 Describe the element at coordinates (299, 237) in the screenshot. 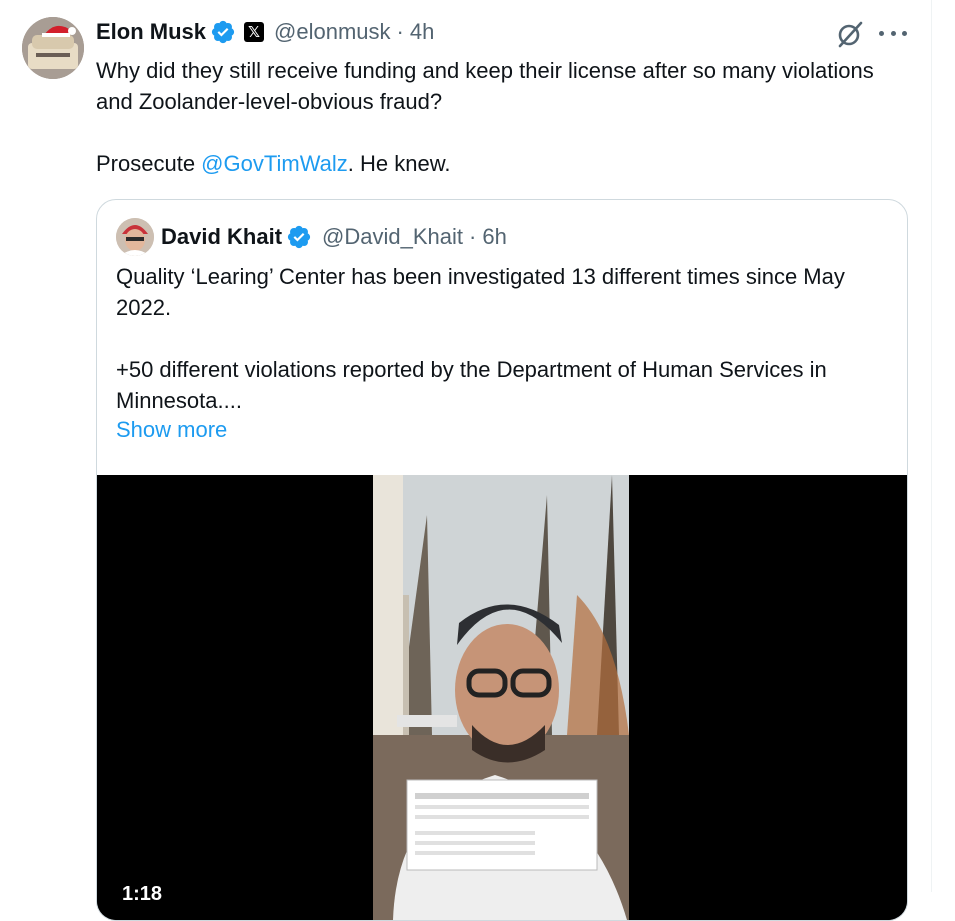

I see `quoted-verified-badge-icon` at that location.